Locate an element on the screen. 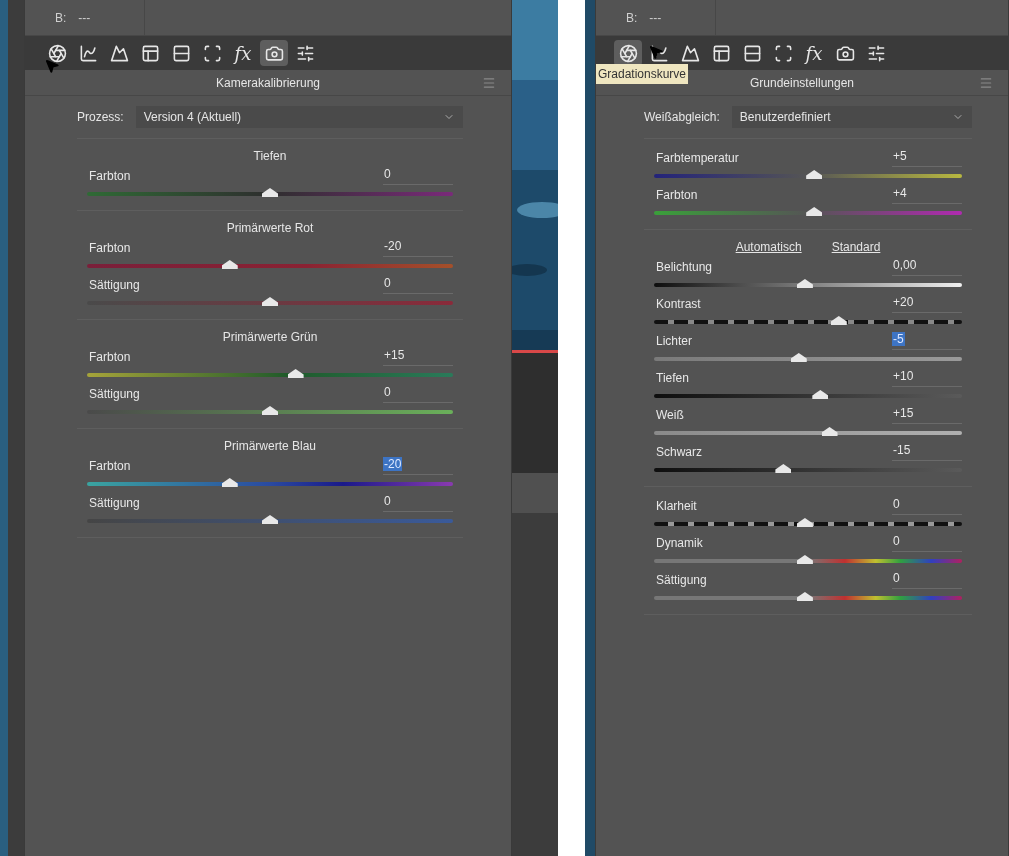 This screenshot has height=856, width=1009. slider-label: Weiß is located at coordinates (669, 415).